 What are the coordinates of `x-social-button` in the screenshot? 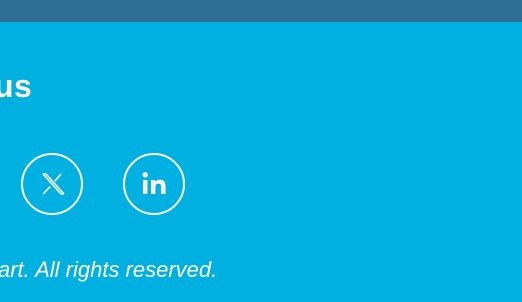 It's located at (52, 184).